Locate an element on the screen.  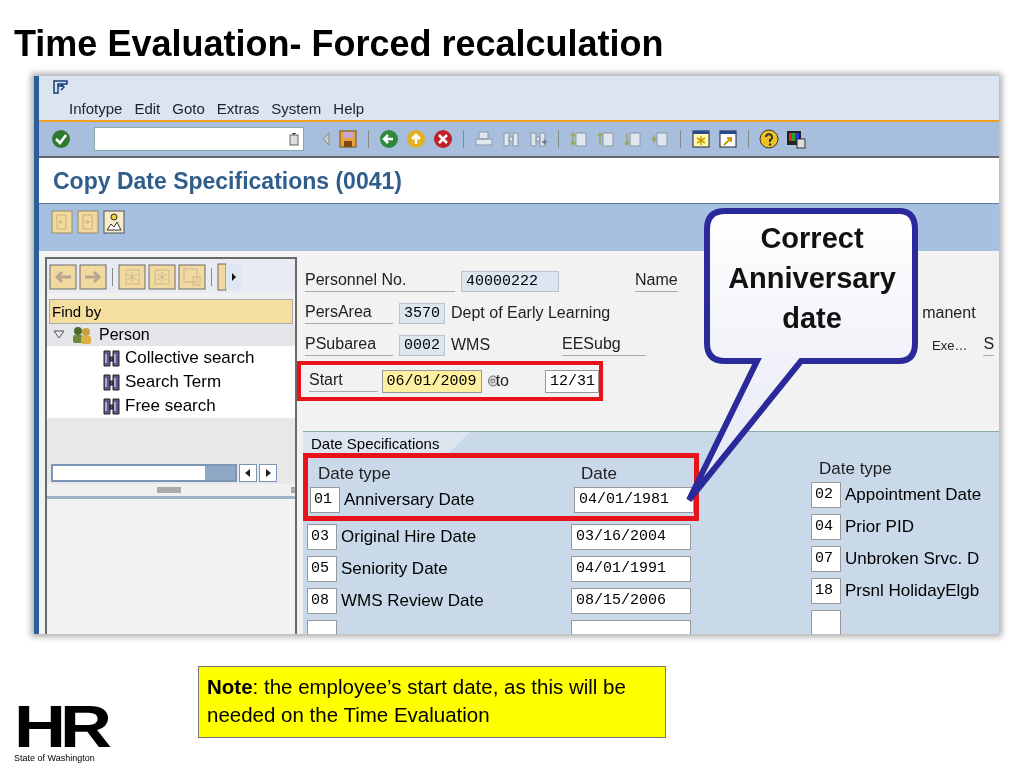
menu-item: Goto is located at coordinates (188, 108).